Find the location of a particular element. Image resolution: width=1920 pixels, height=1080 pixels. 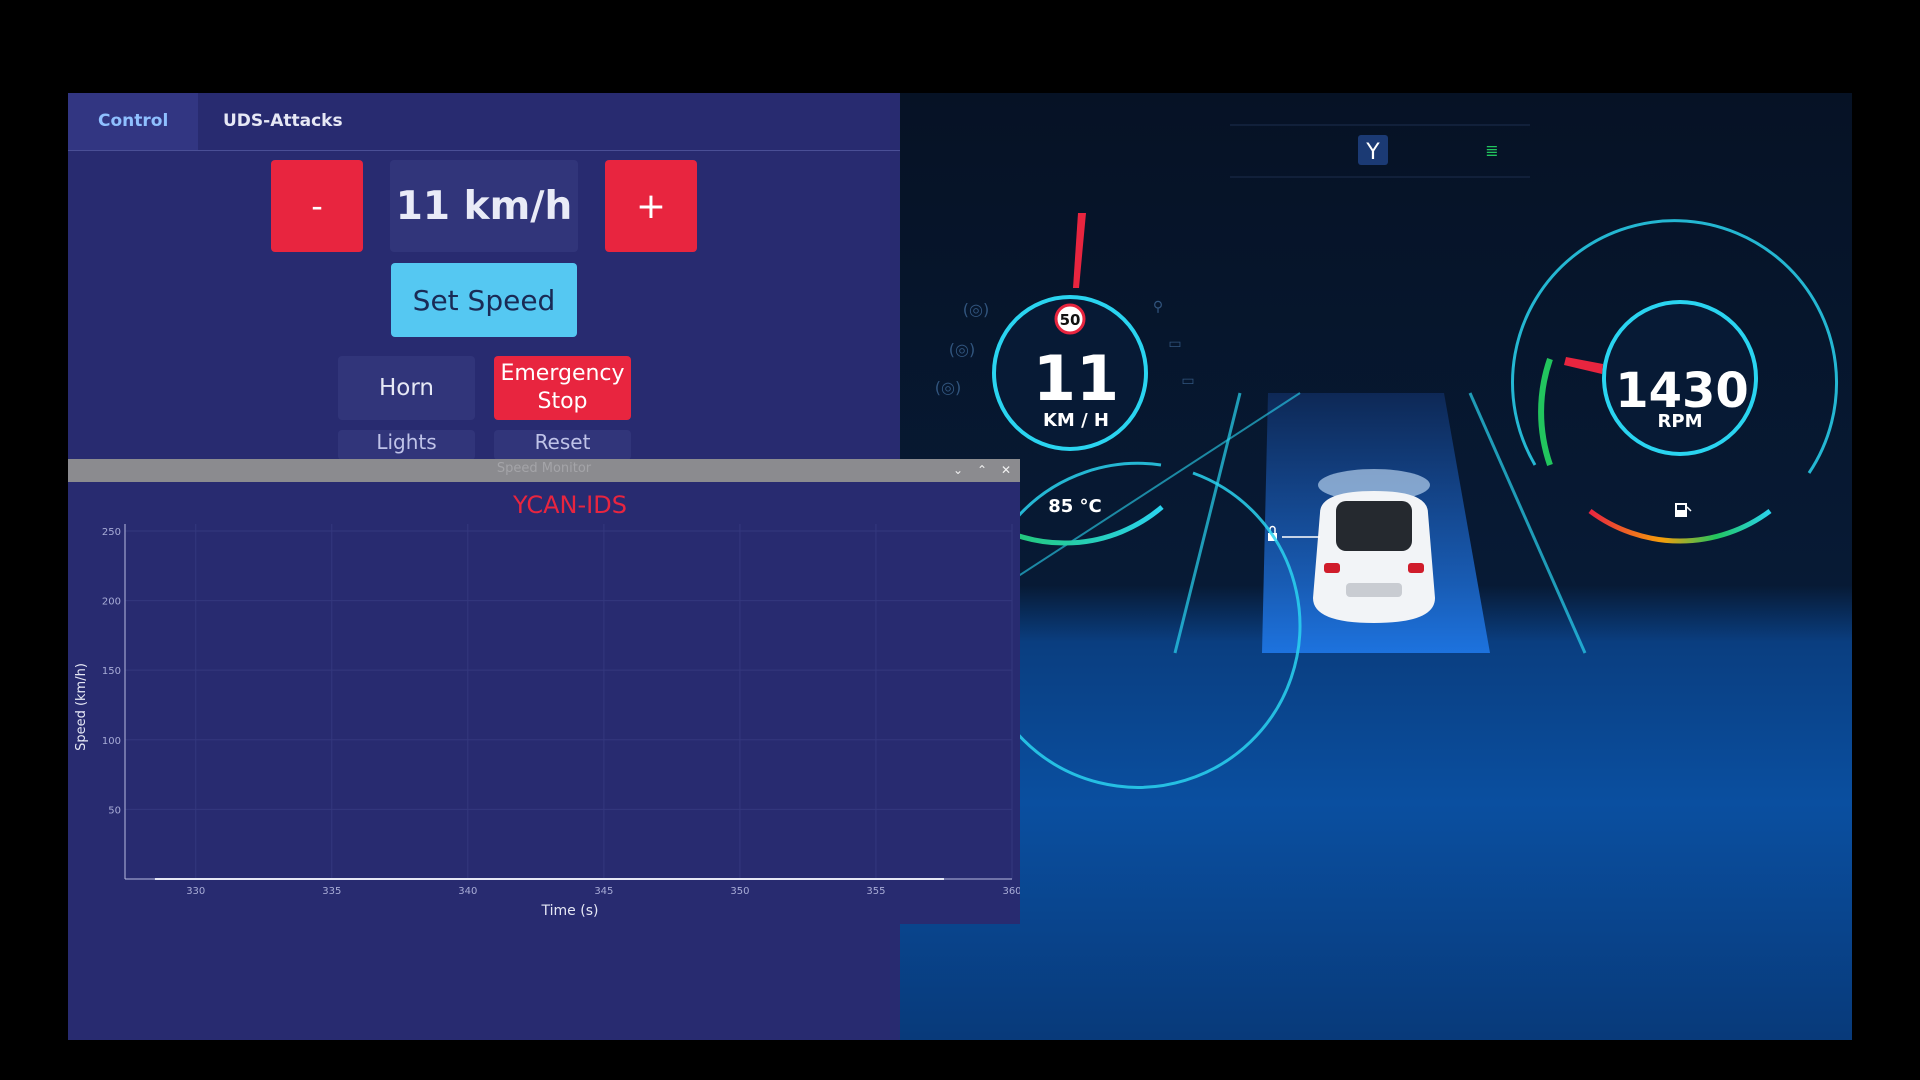

y-tick-label: 200 is located at coordinates (111, 602).